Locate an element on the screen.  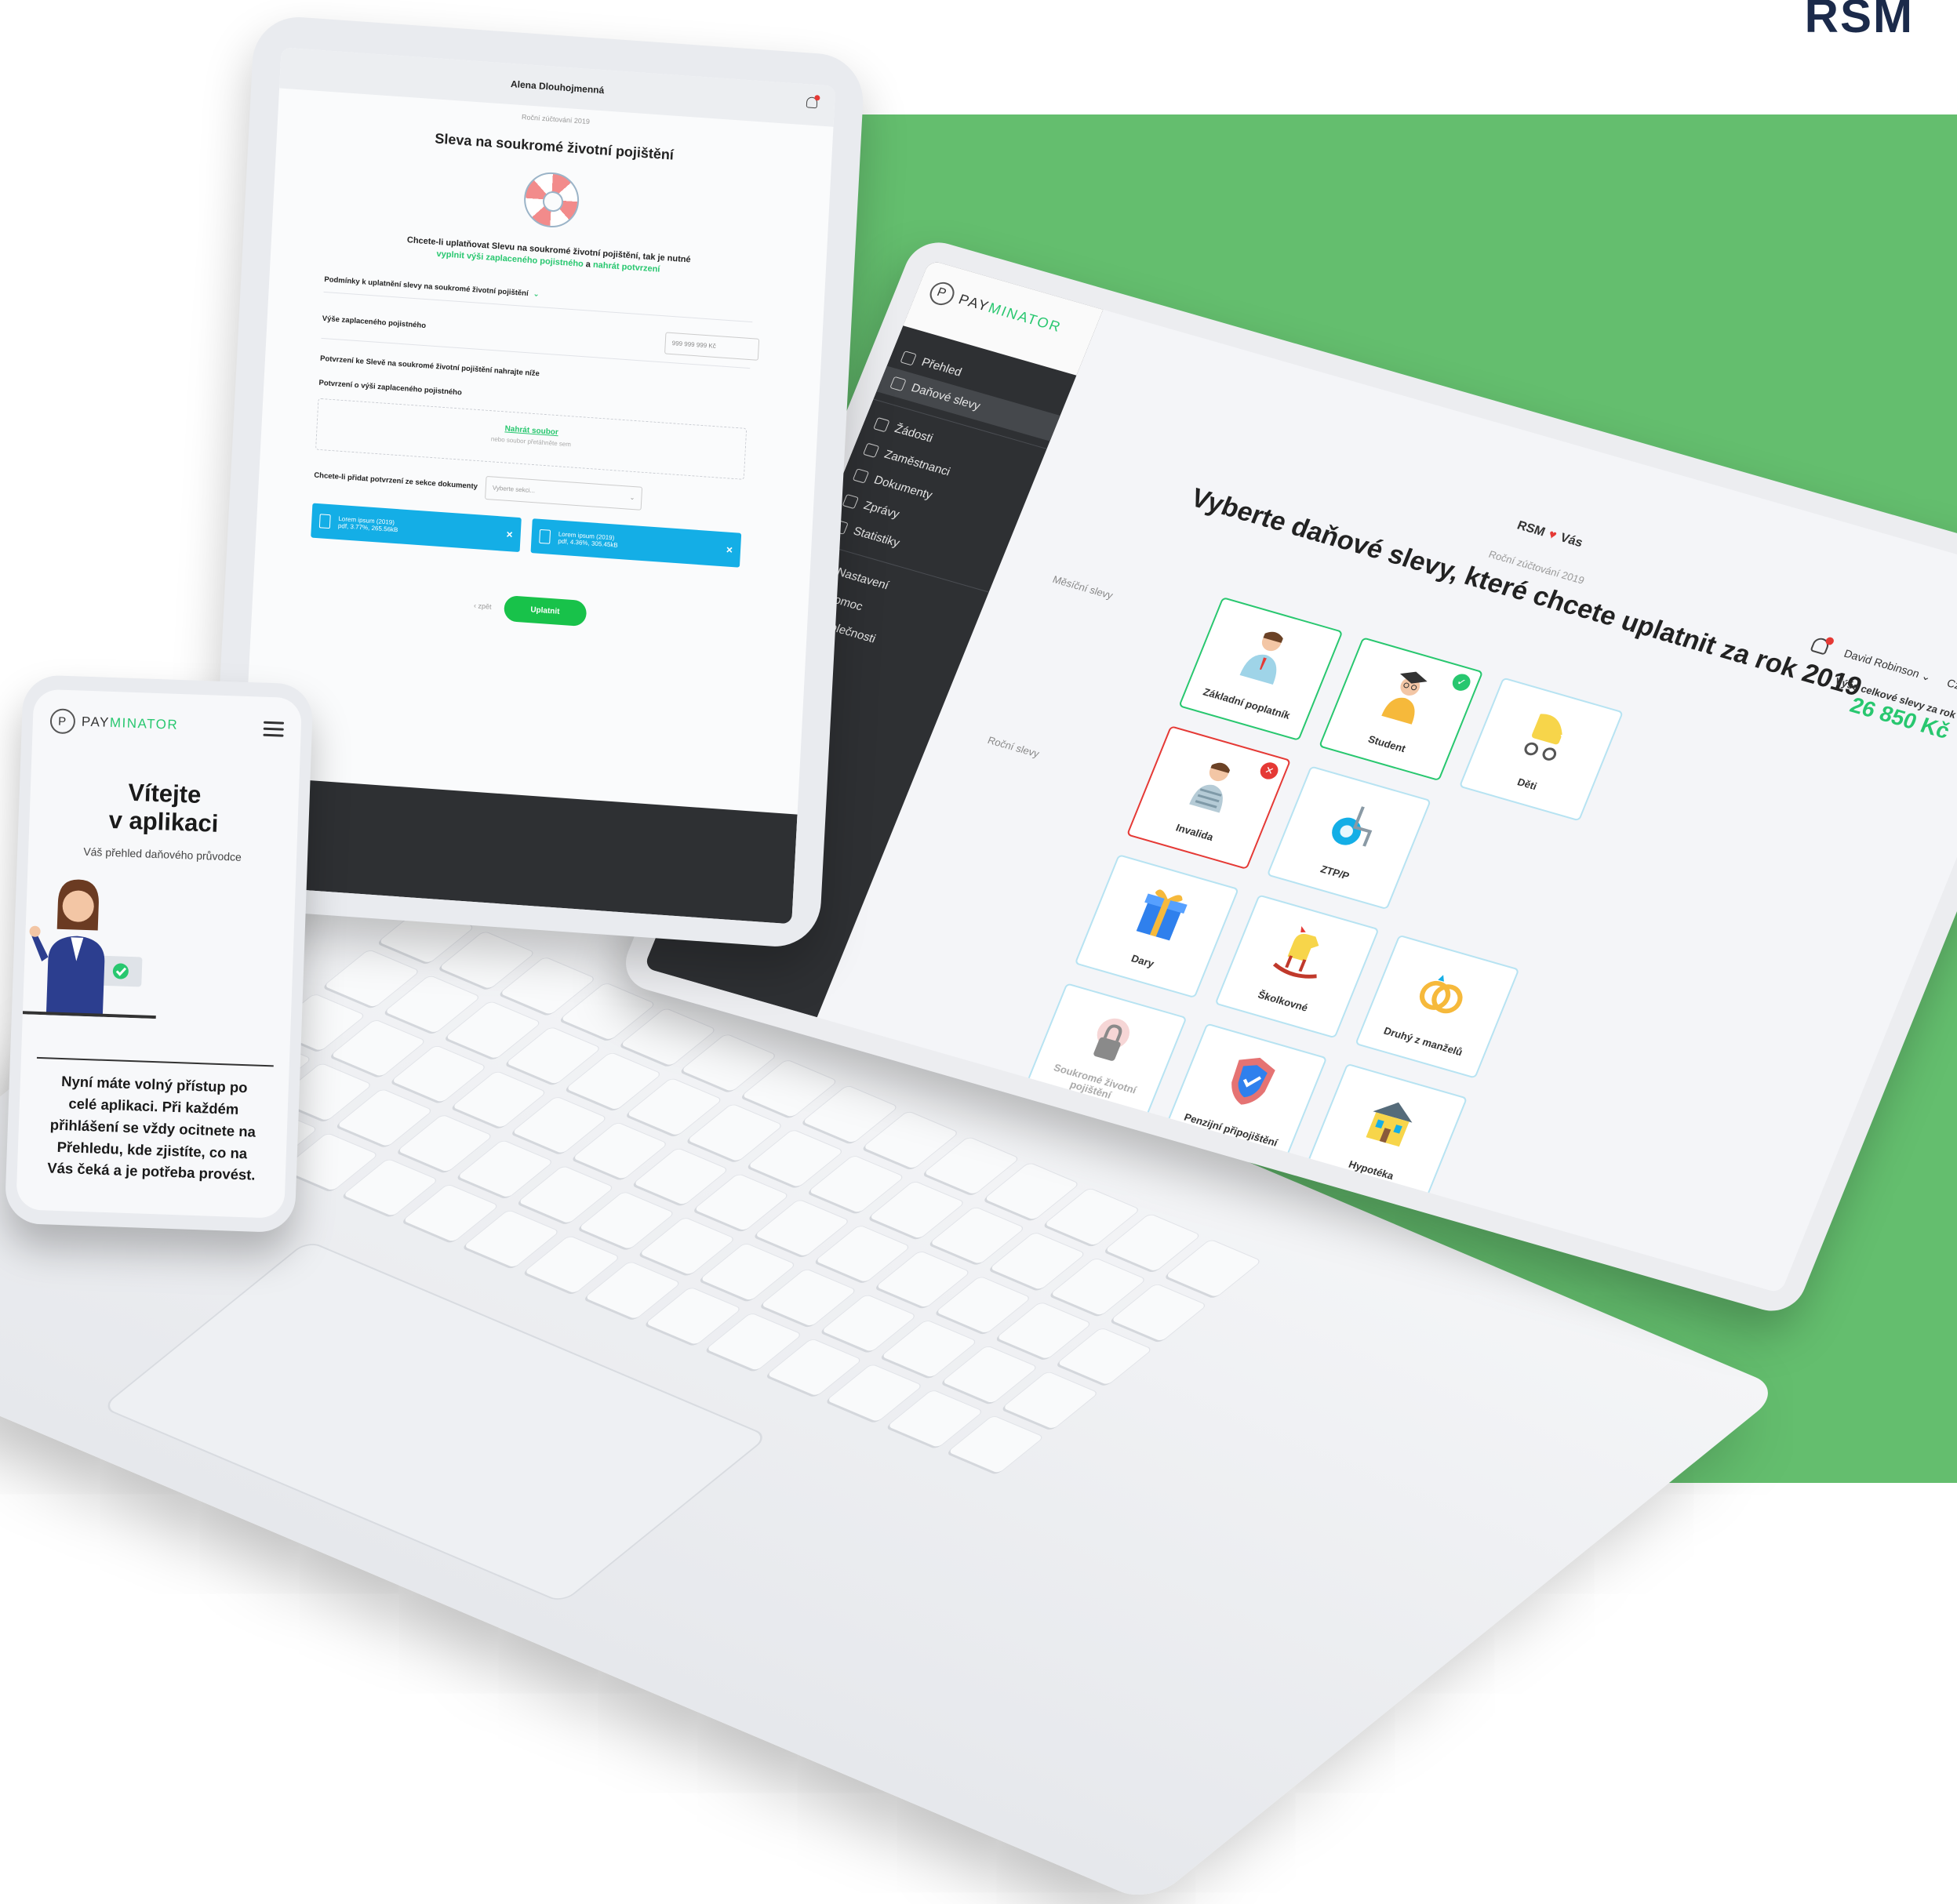
tile-label: Penzijní připojištění is located at coordinates (1231, 1129).